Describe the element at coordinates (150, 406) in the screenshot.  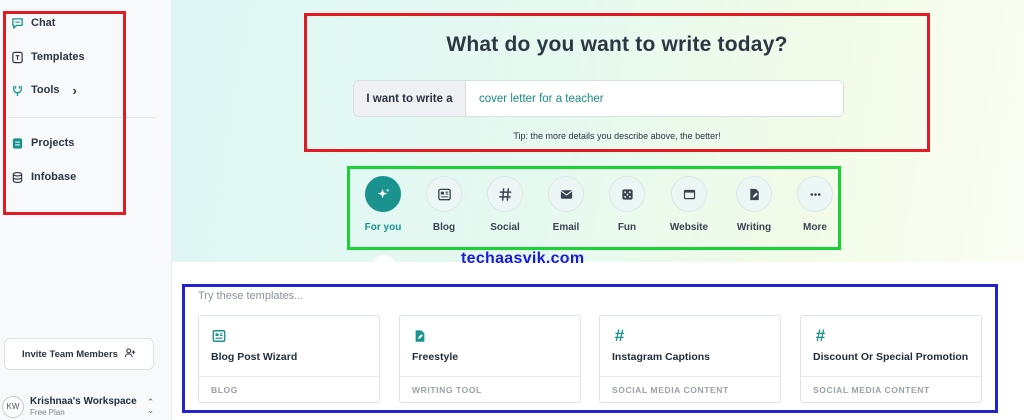
I see `chevron-updown-icon: ⌃ ⌄` at that location.